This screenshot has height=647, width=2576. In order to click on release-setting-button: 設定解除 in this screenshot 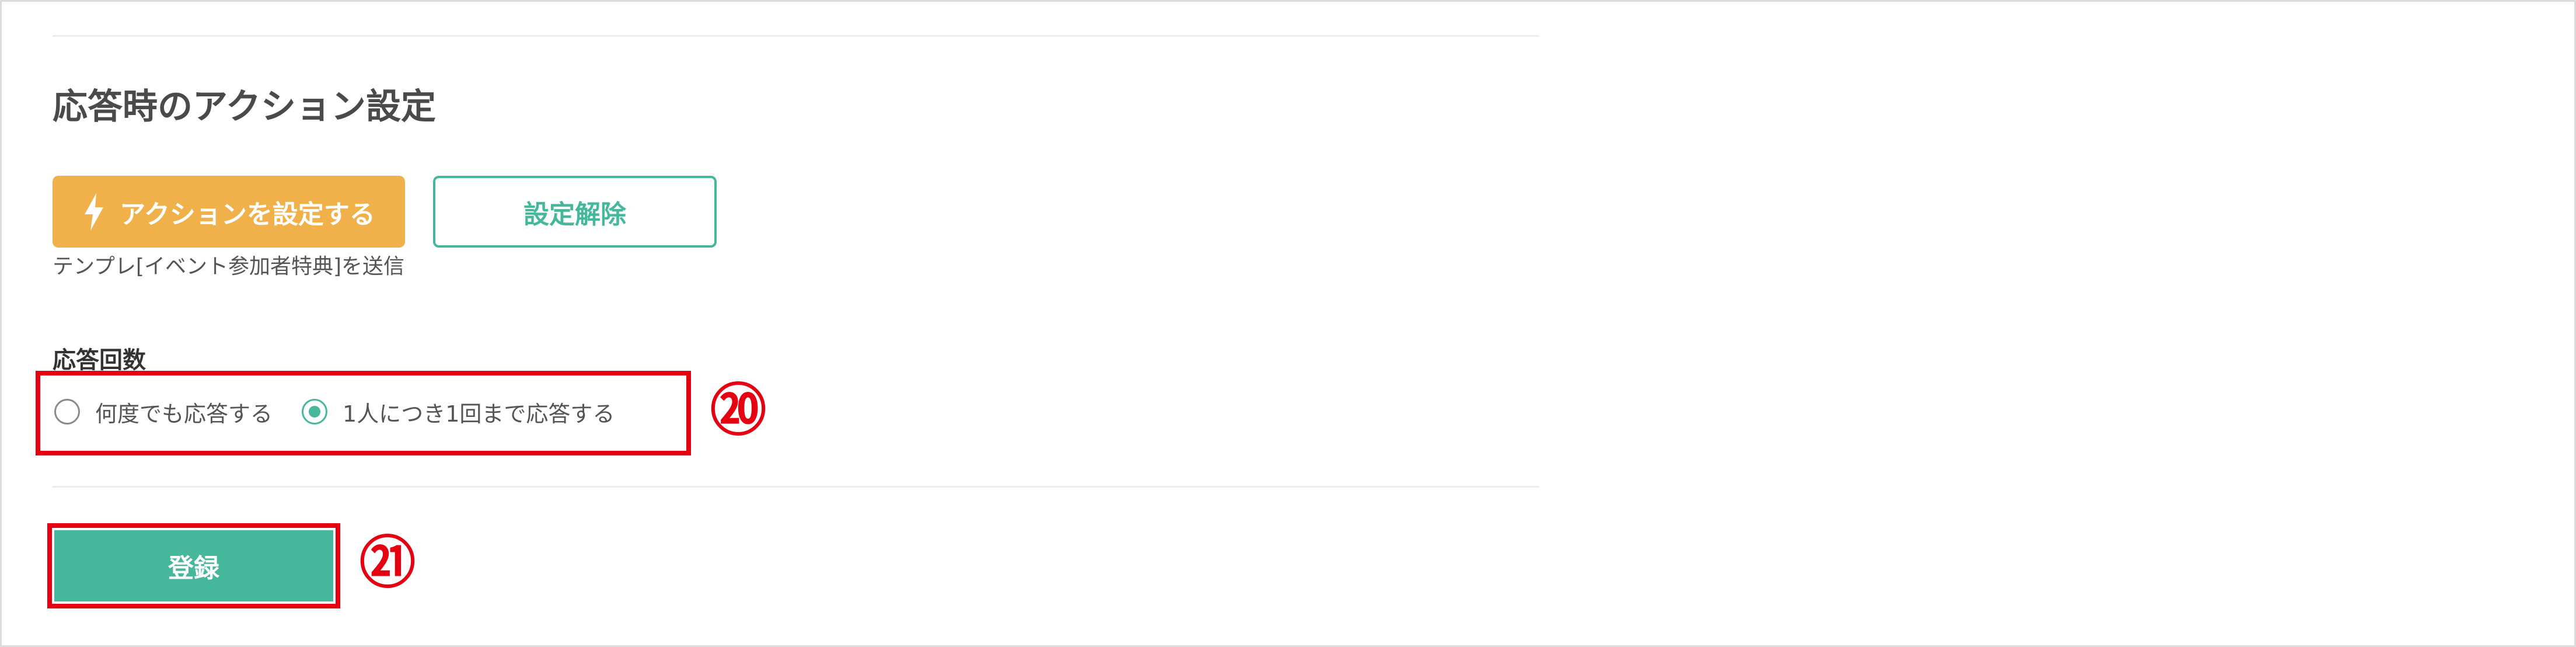, I will do `click(575, 212)`.